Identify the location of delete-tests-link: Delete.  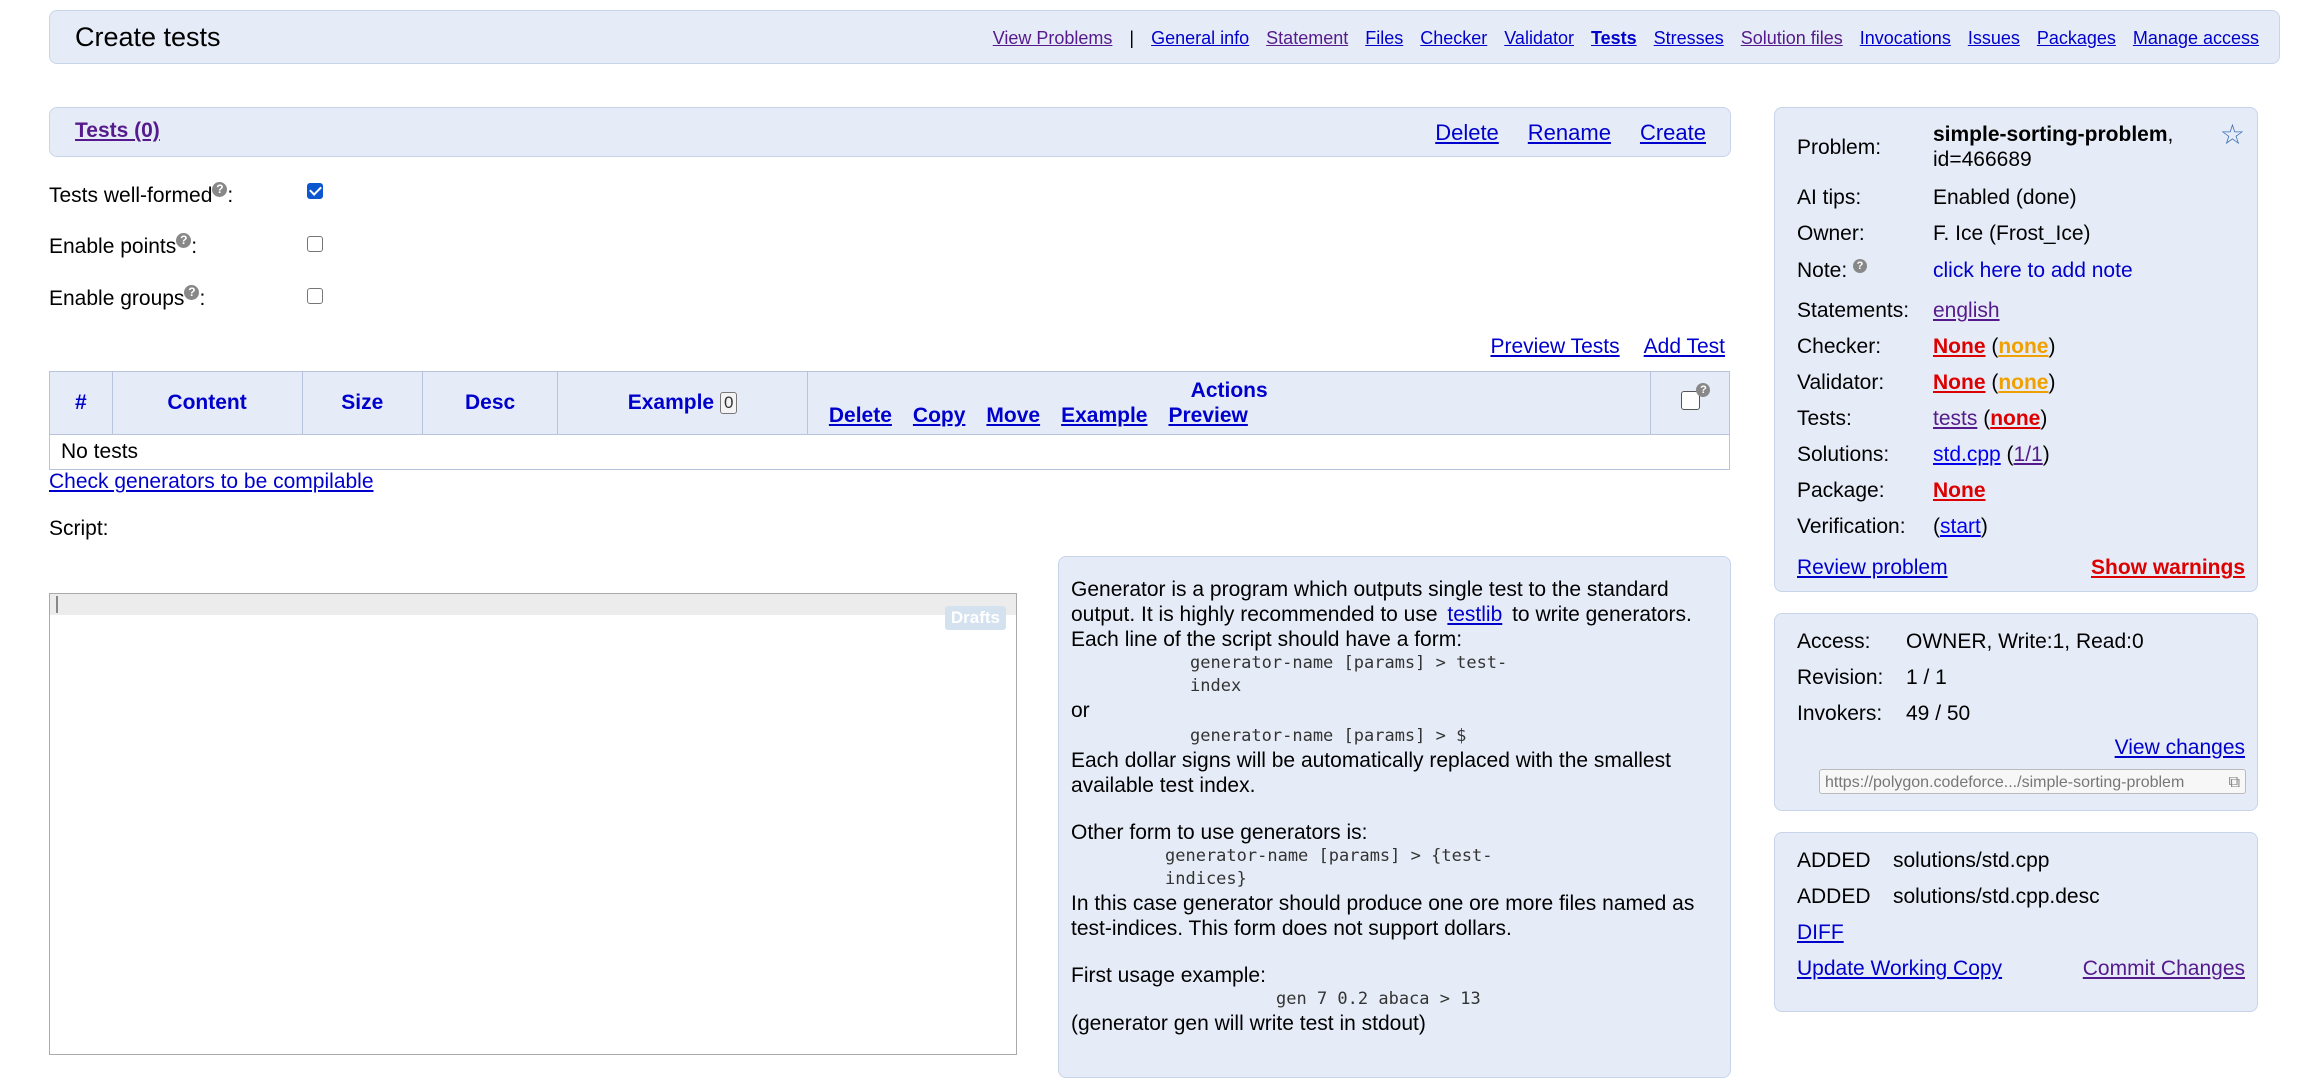
(1467, 133).